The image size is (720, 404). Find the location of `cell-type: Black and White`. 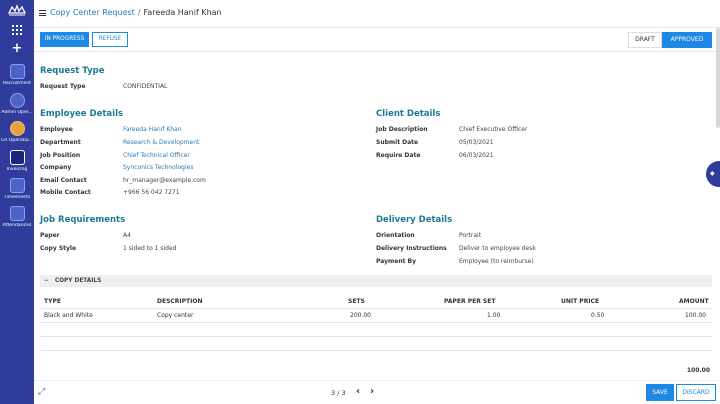

cell-type: Black and White is located at coordinates (68, 315).